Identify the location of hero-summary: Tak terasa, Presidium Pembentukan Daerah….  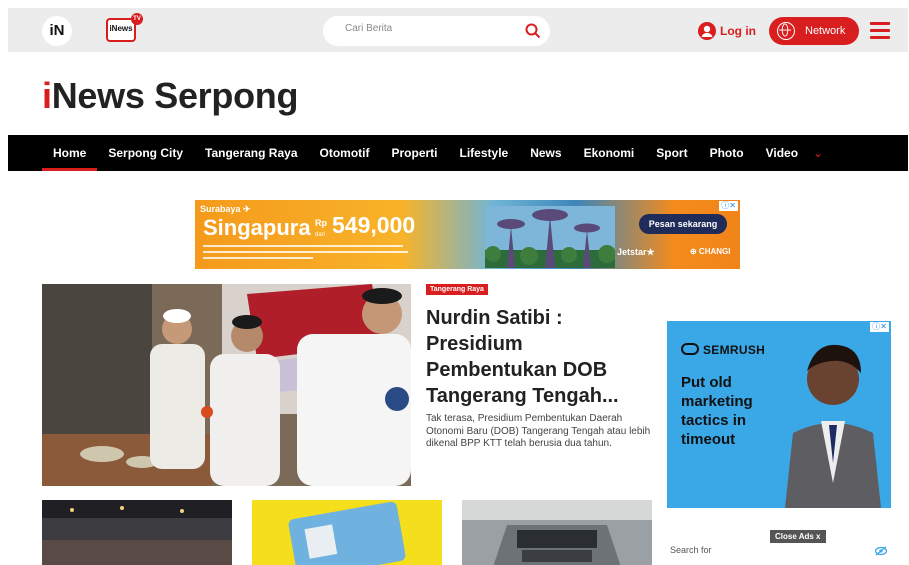
(538, 431).